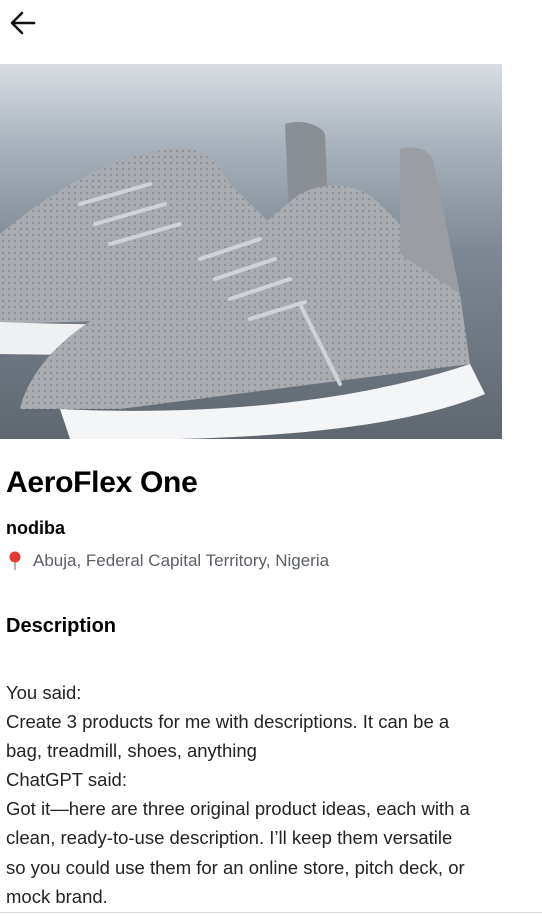  What do you see at coordinates (57, 896) in the screenshot?
I see `description-line: mock brand.` at bounding box center [57, 896].